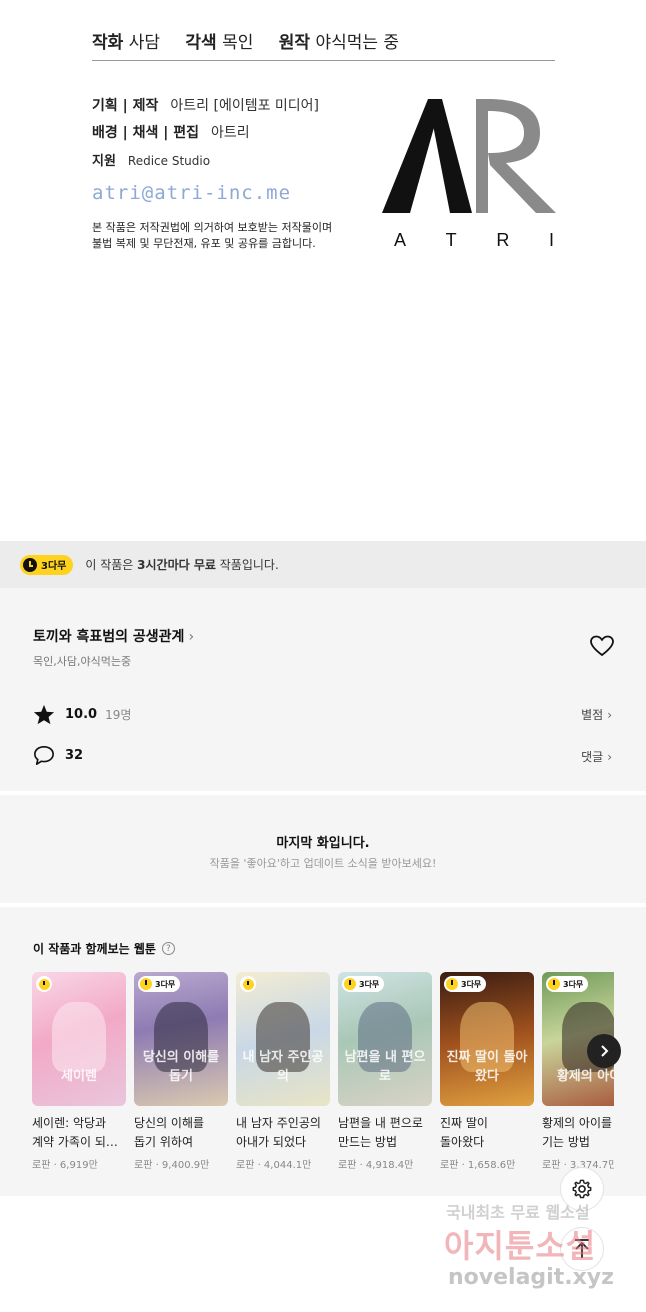 The height and width of the screenshot is (1312, 646). What do you see at coordinates (323, 843) in the screenshot?
I see `last-episode-title: 마지막 화입니다.` at bounding box center [323, 843].